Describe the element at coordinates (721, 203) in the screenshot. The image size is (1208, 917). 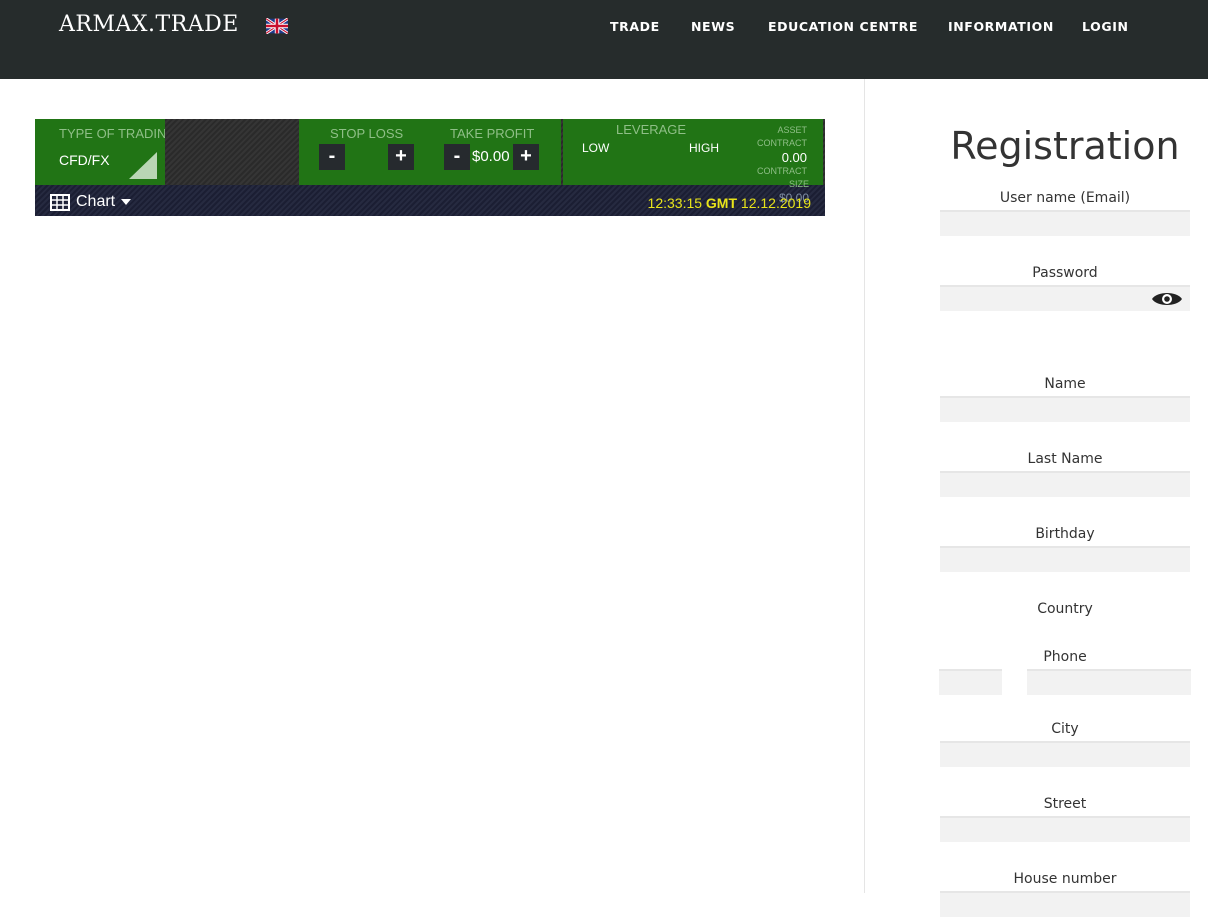
I see `timezone: GMT` at that location.